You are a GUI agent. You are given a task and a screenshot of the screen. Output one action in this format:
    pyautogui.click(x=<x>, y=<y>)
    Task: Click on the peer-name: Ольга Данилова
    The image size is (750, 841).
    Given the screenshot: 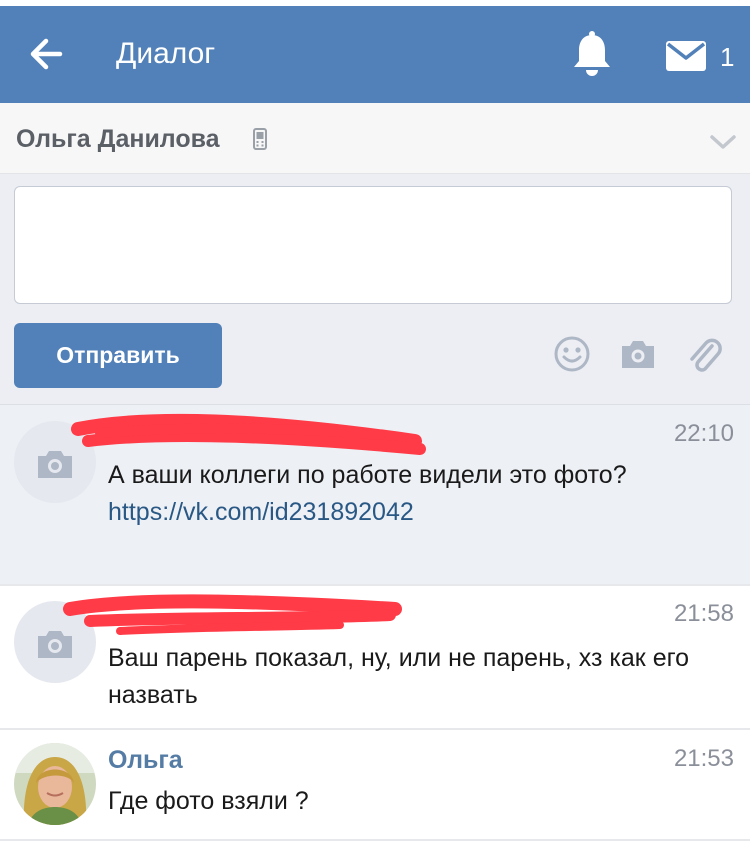 What is the action you would take?
    pyautogui.click(x=118, y=139)
    